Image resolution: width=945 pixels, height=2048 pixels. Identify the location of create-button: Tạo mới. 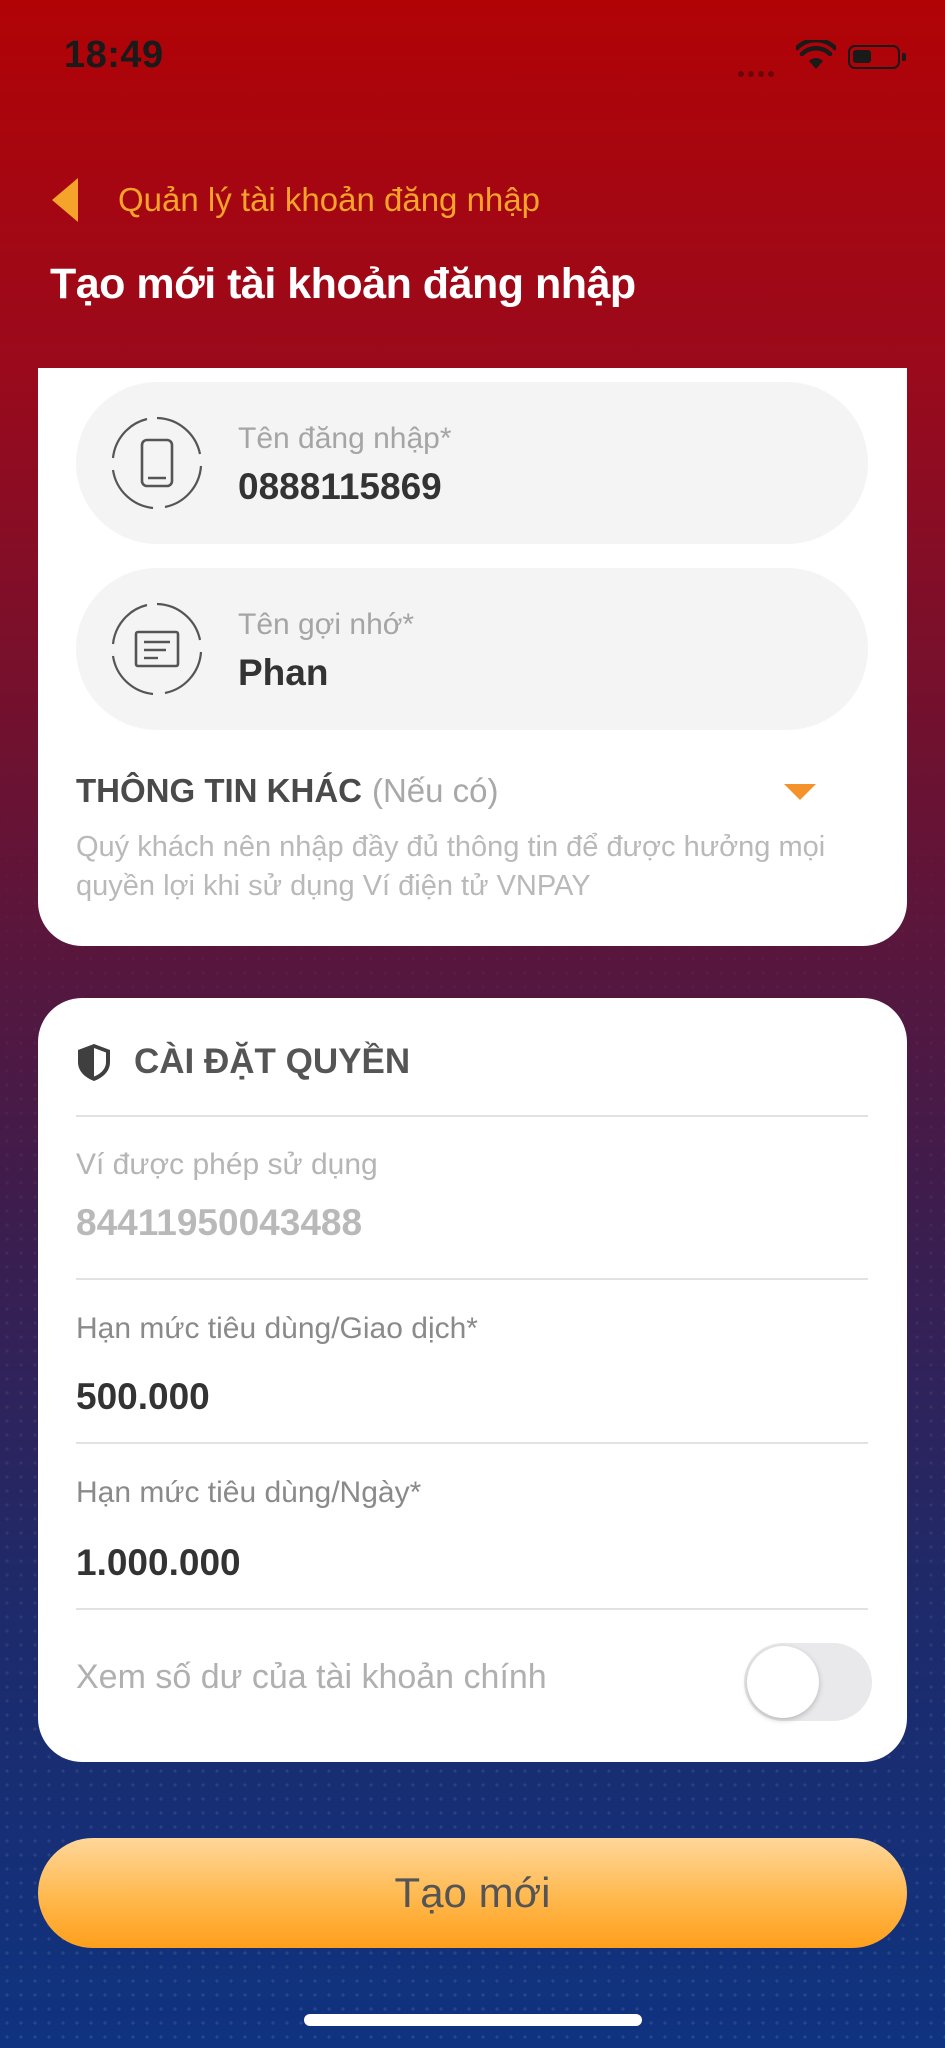
(472, 1893).